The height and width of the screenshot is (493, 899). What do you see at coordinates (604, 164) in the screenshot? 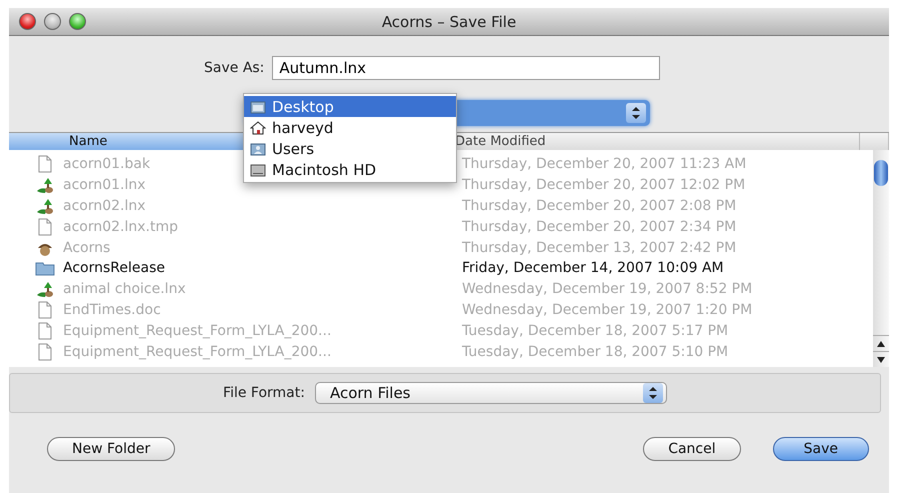
I see `date-modified: Thursday, December 20, 2007 11:23 AM` at bounding box center [604, 164].